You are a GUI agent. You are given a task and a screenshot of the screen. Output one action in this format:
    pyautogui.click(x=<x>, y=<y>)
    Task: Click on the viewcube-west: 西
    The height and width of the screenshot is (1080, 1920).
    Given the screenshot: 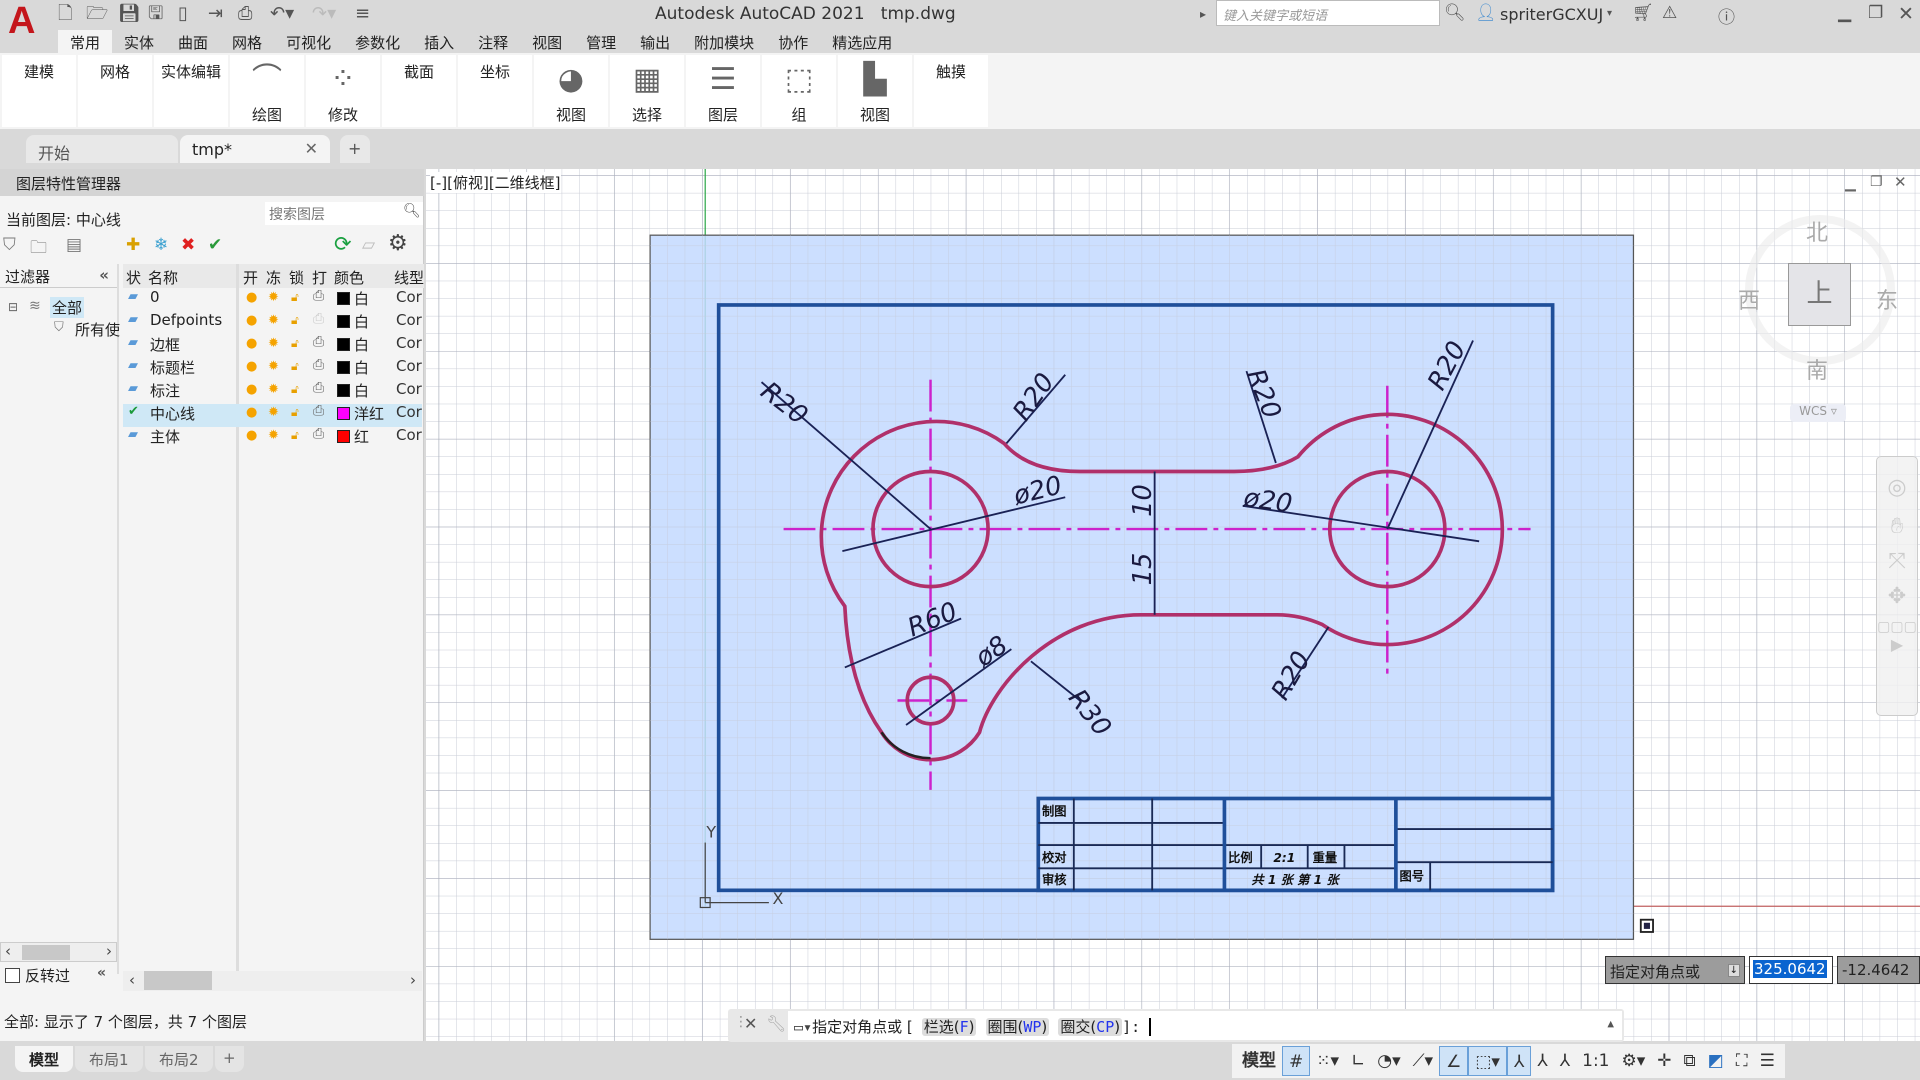 What is the action you would take?
    pyautogui.click(x=1749, y=299)
    